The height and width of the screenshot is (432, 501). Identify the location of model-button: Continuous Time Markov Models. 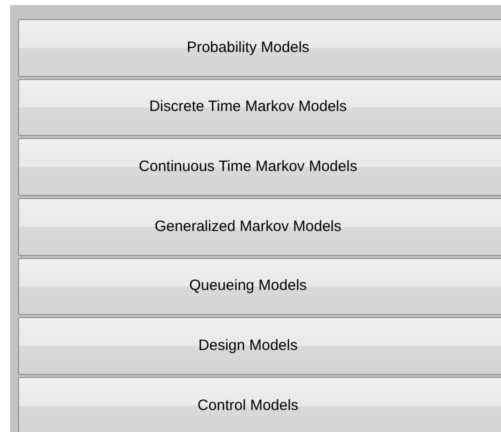
(259, 167).